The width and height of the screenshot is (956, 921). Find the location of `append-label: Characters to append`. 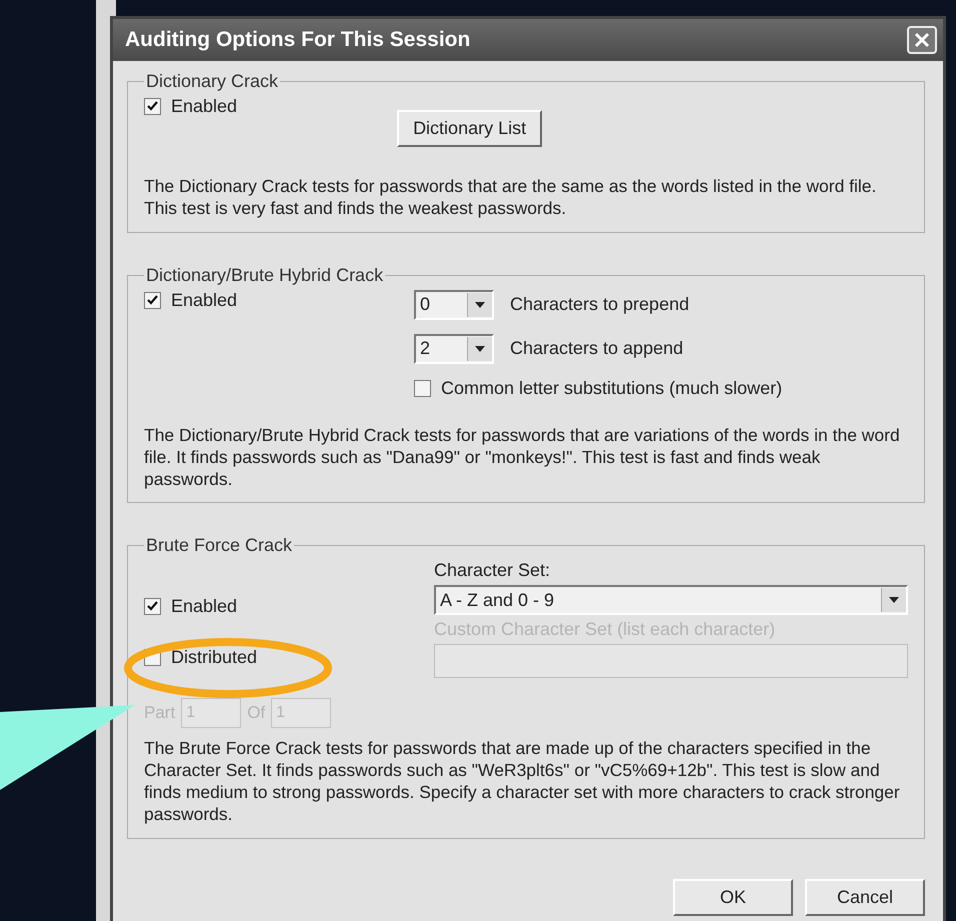

append-label: Characters to append is located at coordinates (597, 349).